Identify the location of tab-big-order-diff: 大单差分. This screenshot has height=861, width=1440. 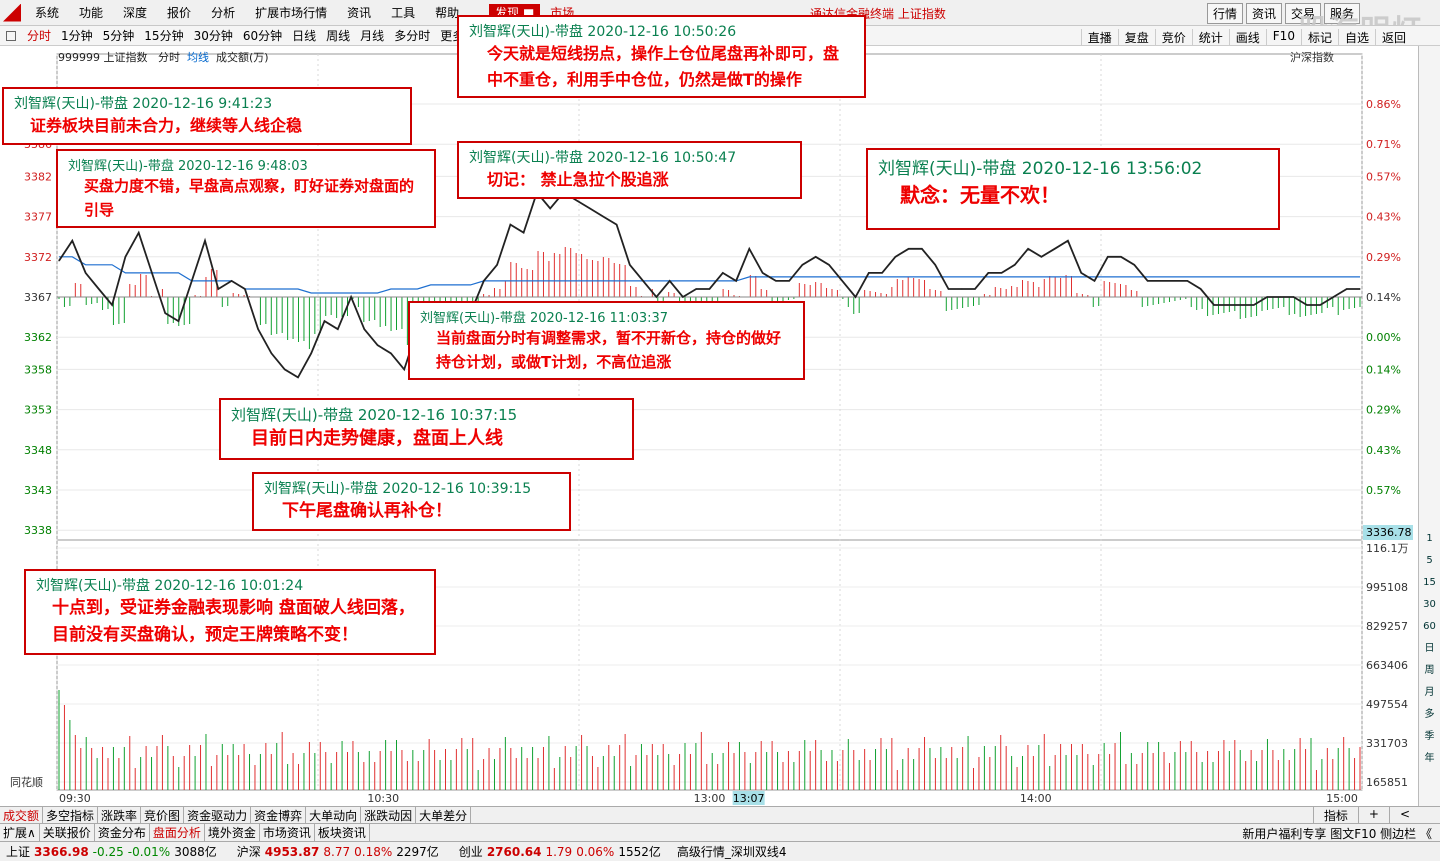
(444, 815).